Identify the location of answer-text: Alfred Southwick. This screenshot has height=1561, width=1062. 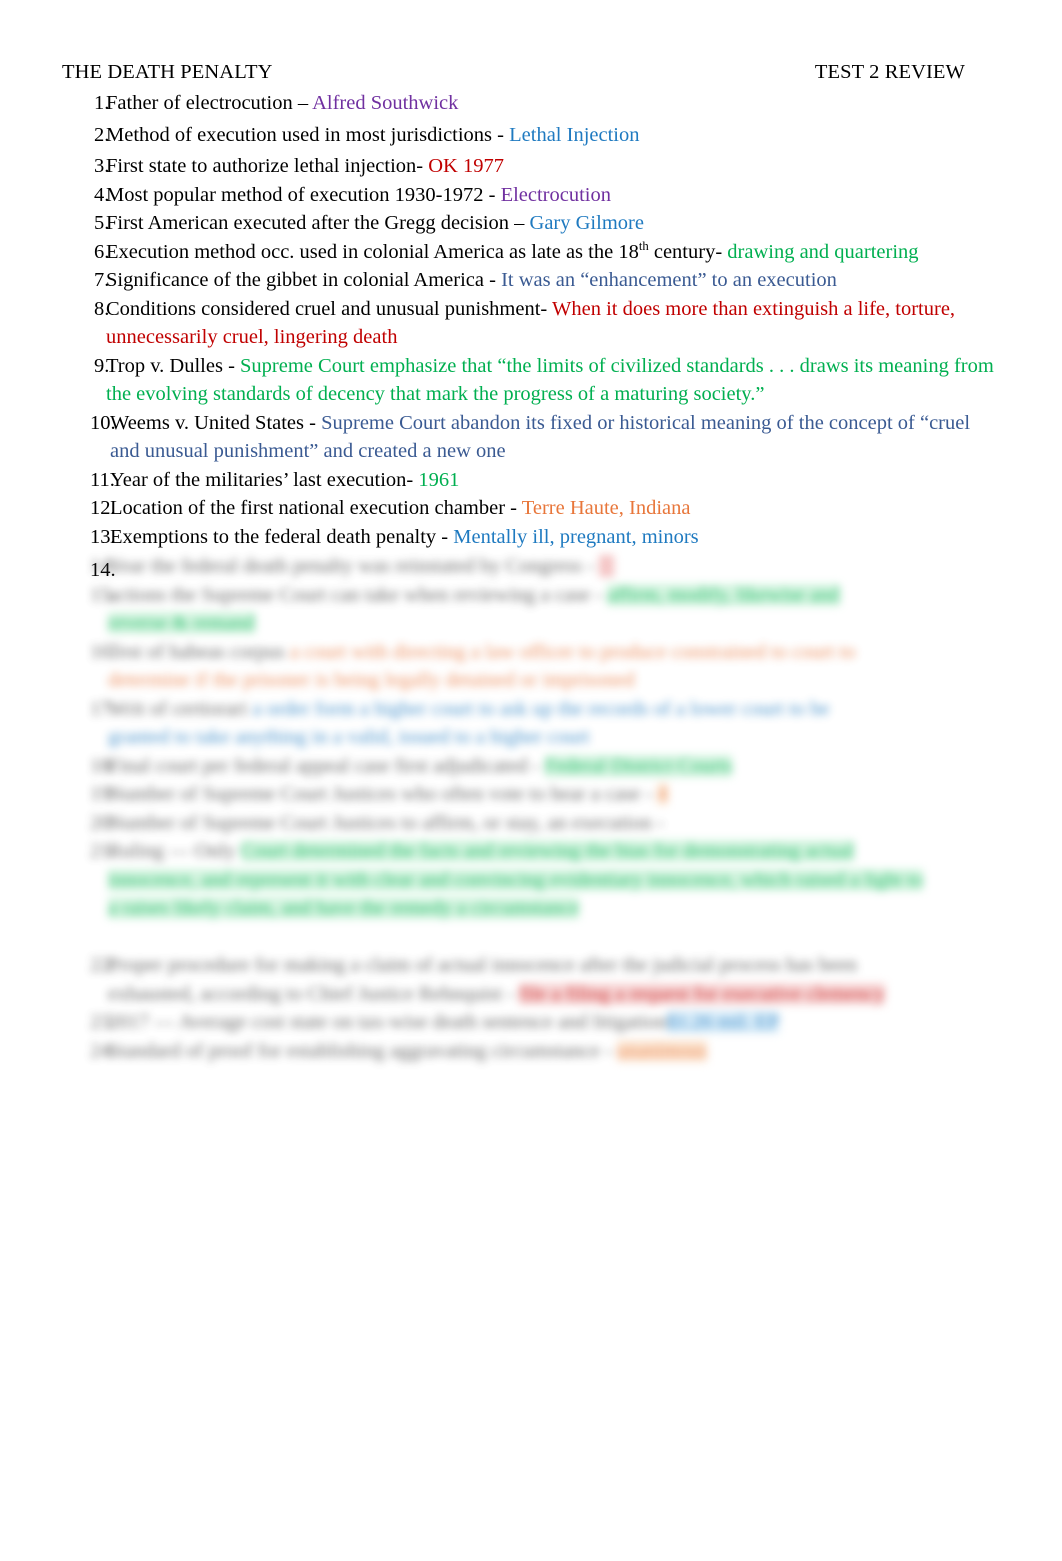
(385, 103).